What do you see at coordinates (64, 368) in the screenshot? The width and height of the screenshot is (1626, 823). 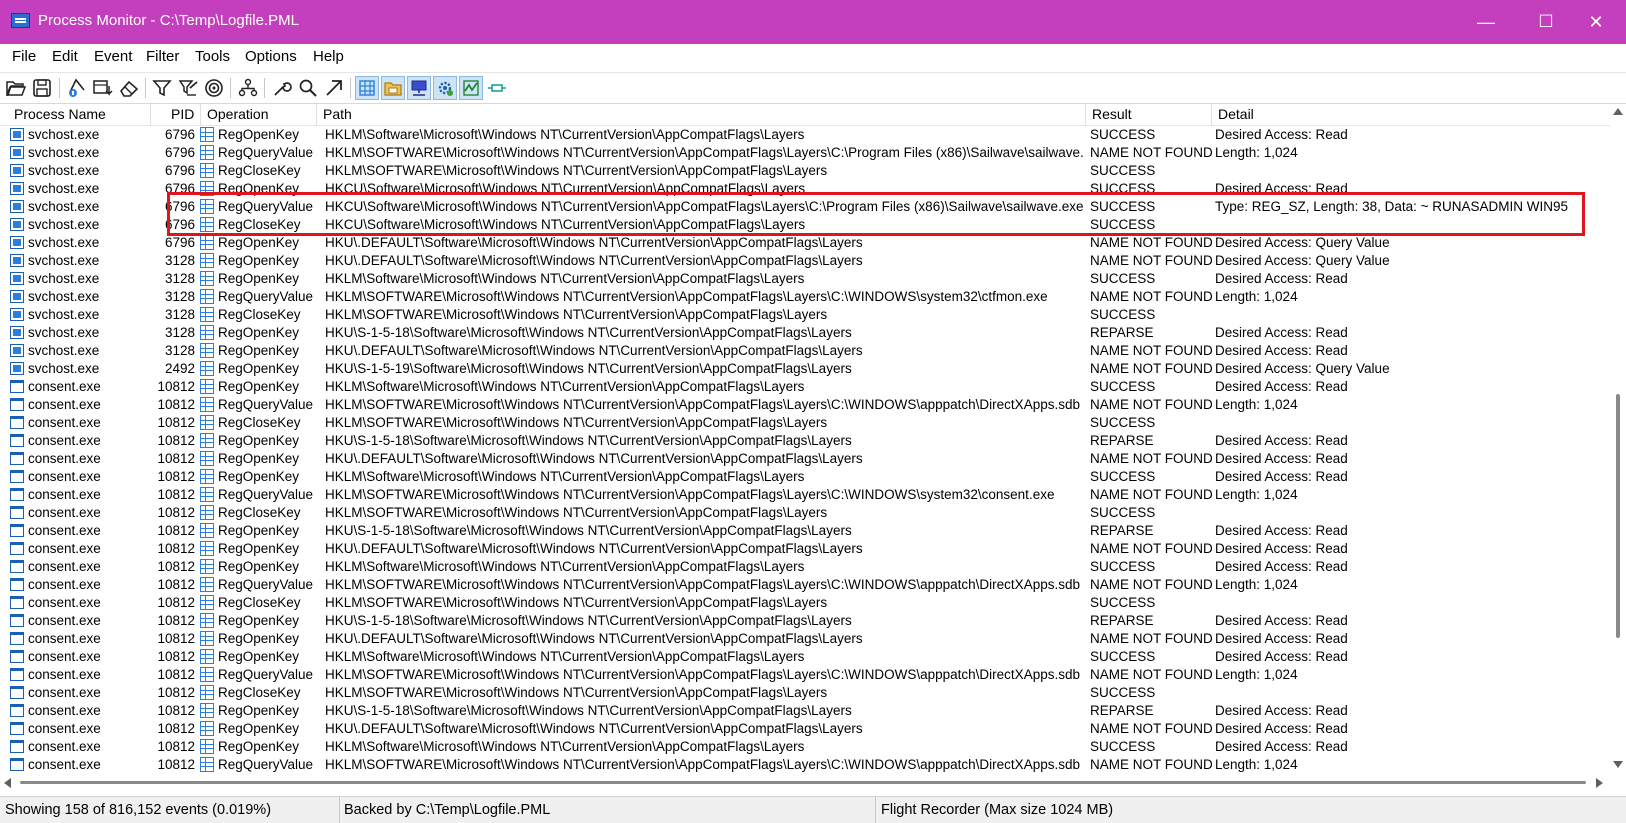 I see `cell-process-name: svchost.exe` at bounding box center [64, 368].